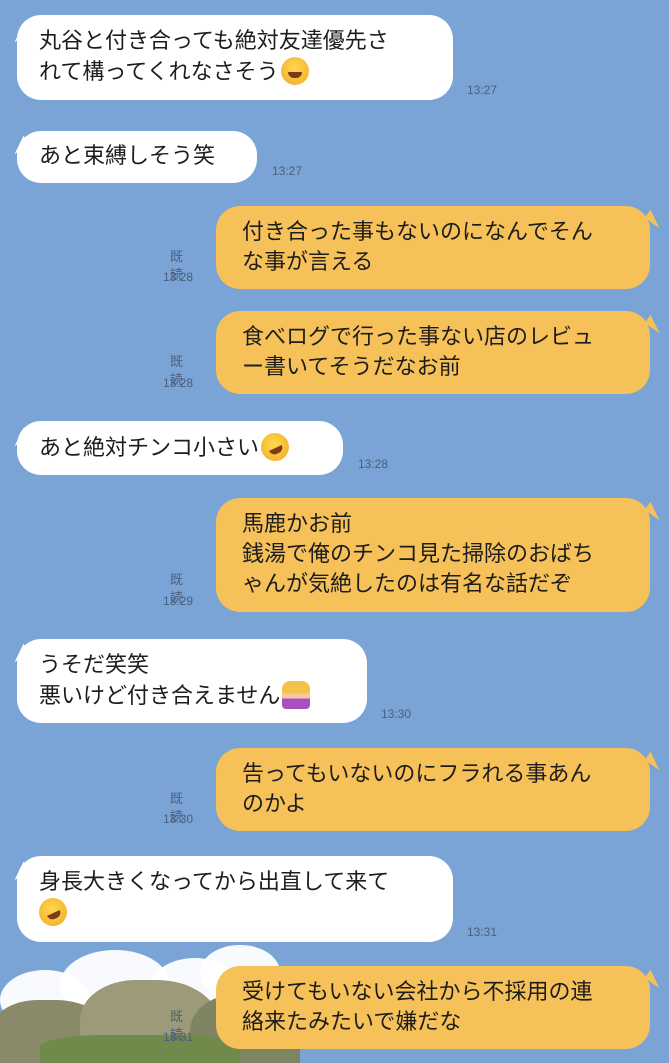 The width and height of the screenshot is (669, 1063). What do you see at coordinates (296, 695) in the screenshot?
I see `woman-gesturing-no-emoji-icon` at bounding box center [296, 695].